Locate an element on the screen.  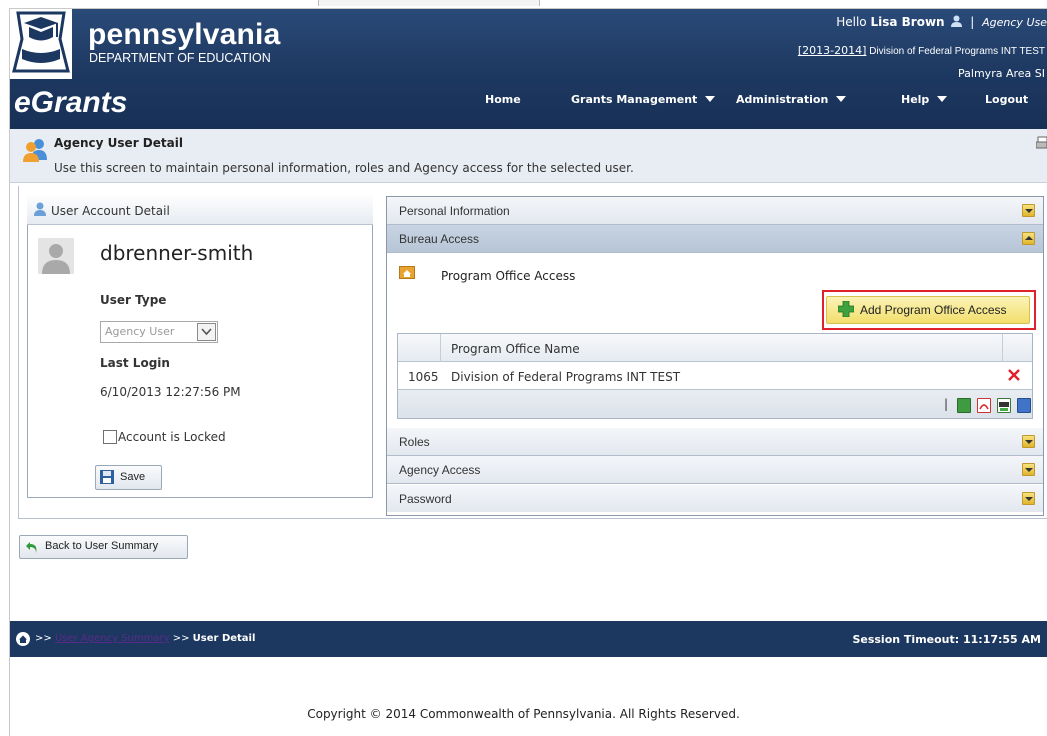
breadcrumb-current: User Detail is located at coordinates (224, 638).